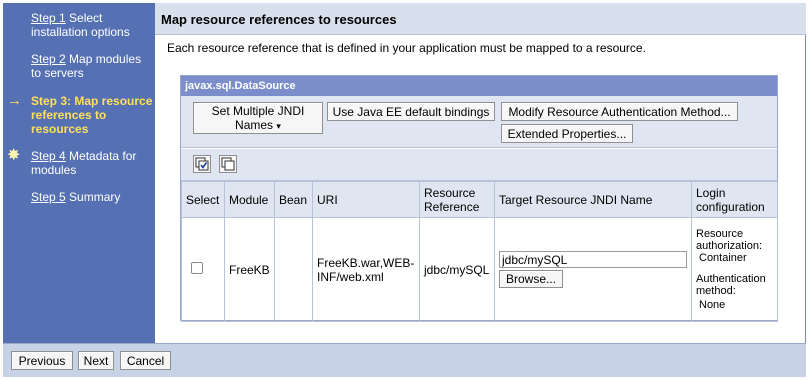  I want to click on datasource-header: javax.sql.DataSource, so click(479, 86).